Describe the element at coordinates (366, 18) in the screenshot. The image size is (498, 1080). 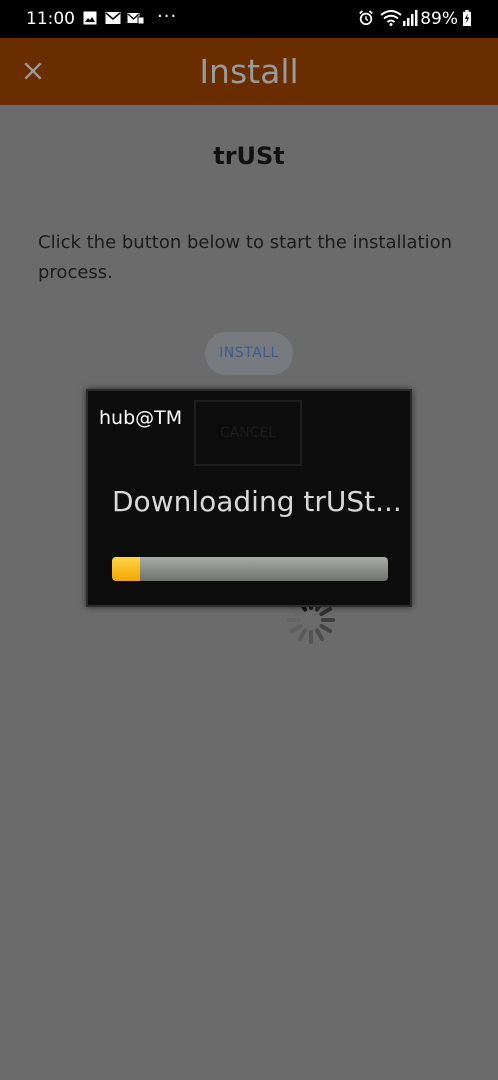
I see `alarm-icon` at that location.